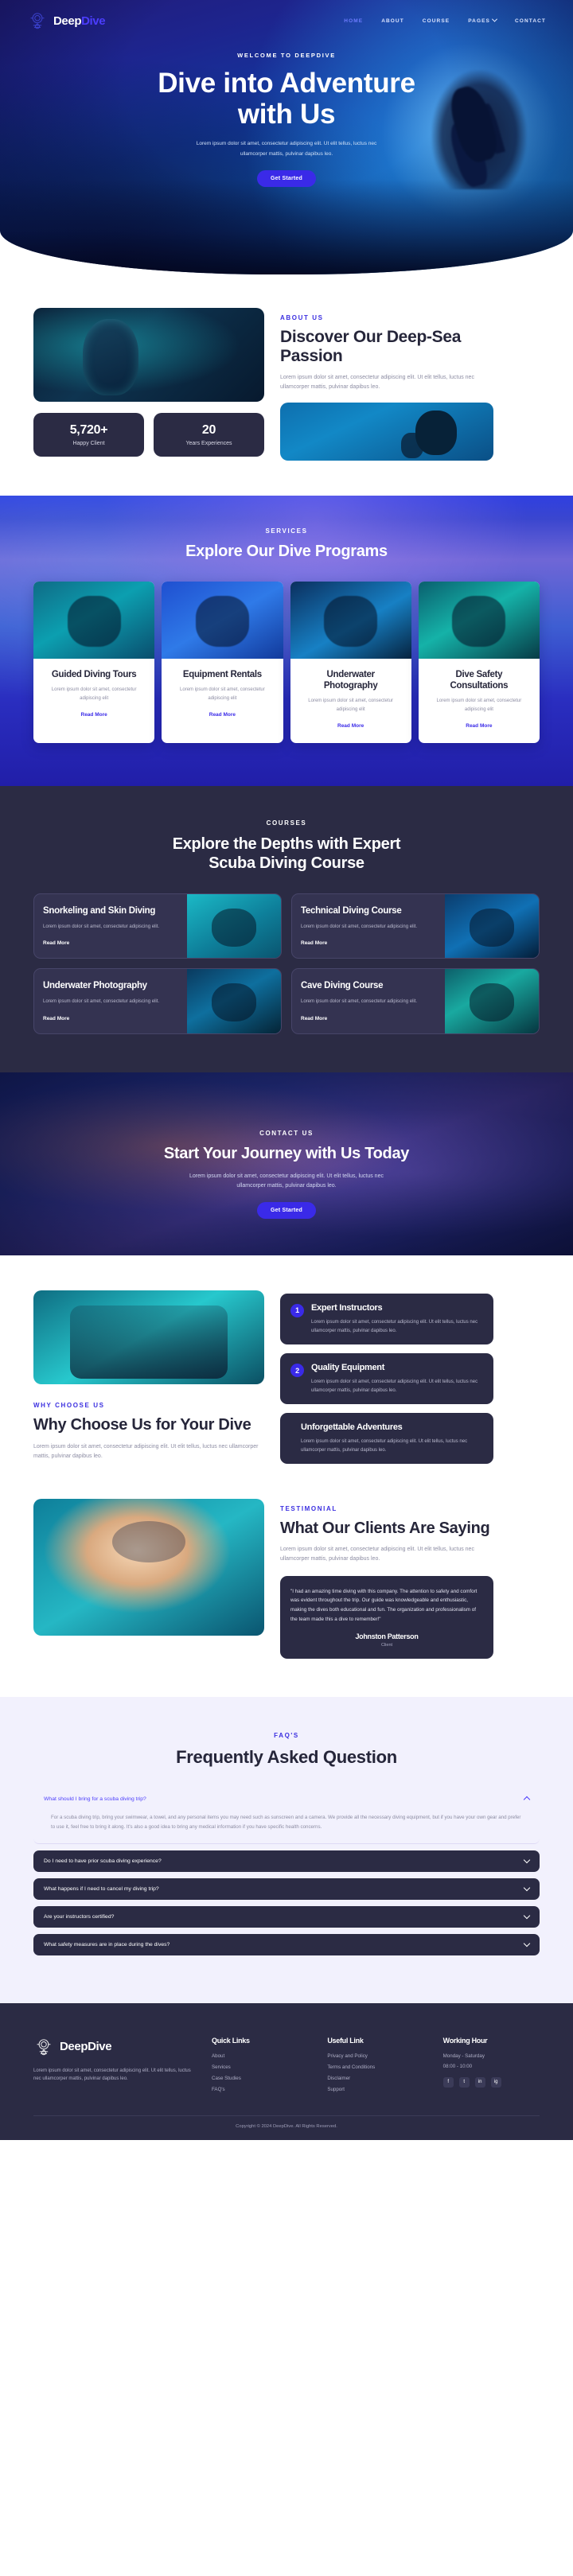 The width and height of the screenshot is (573, 2576). I want to click on about-title: Discover Our Deep-Sea Passion, so click(371, 347).